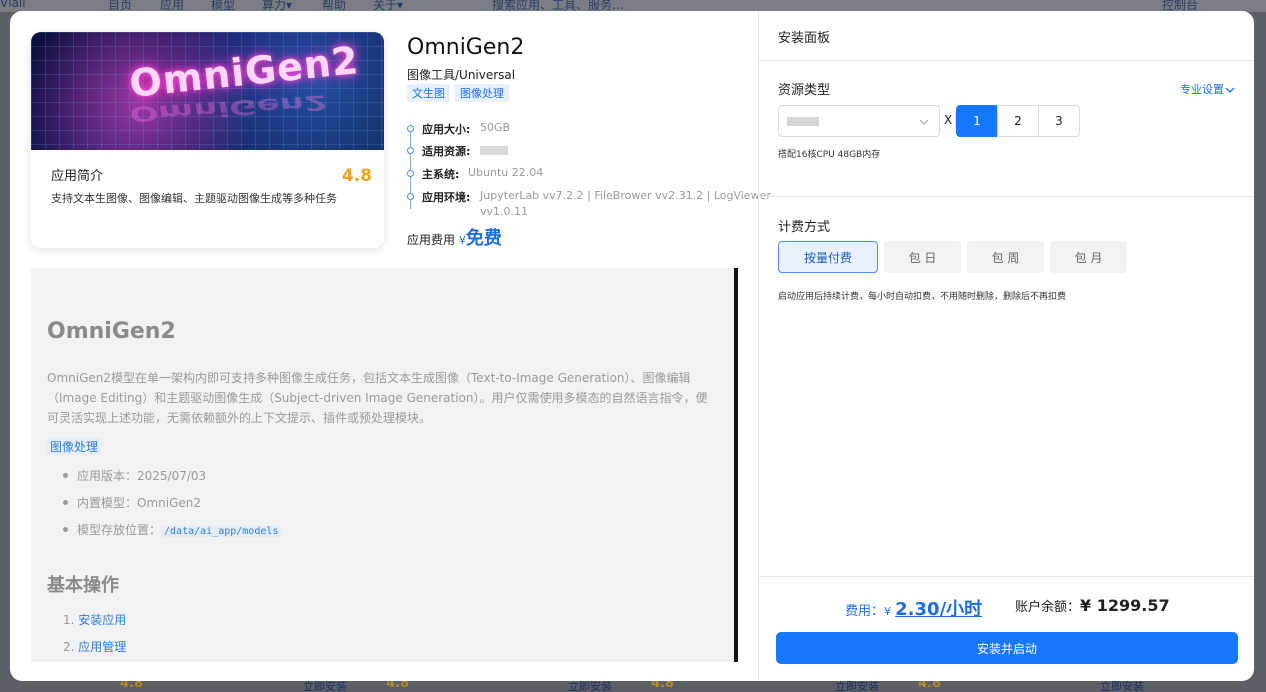 The image size is (1266, 692). What do you see at coordinates (828, 257) in the screenshot?
I see `billing-pay-as-you-go: 按量付费` at bounding box center [828, 257].